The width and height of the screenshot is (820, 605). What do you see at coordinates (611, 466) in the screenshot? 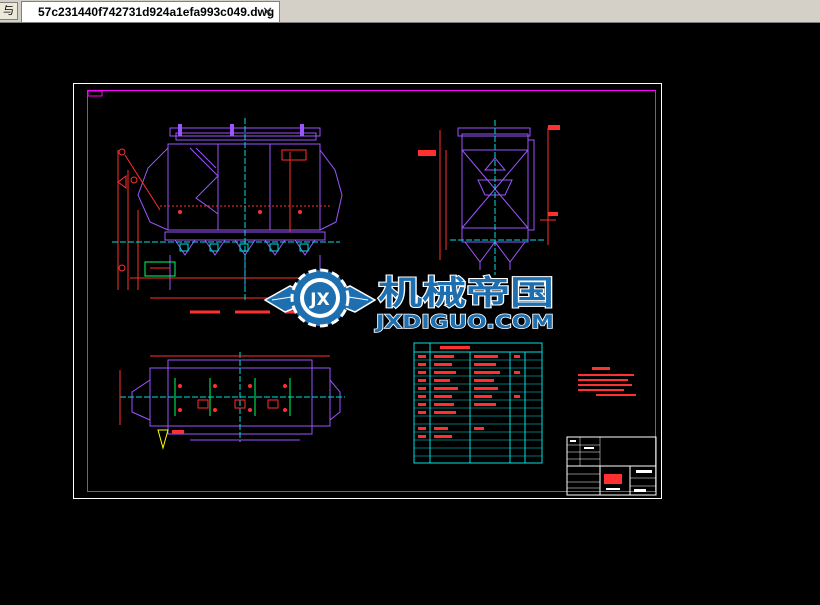
I see `title-block` at bounding box center [611, 466].